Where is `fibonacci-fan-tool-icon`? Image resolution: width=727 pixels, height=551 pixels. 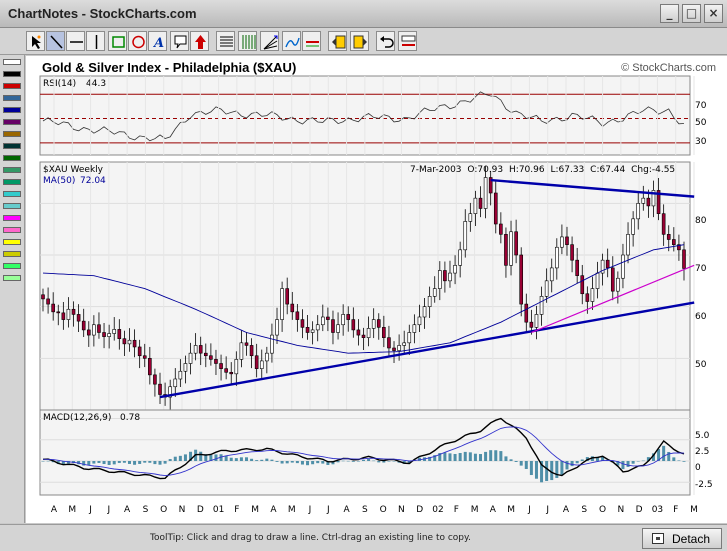
fibonacci-fan-tool-icon is located at coordinates (269, 41).